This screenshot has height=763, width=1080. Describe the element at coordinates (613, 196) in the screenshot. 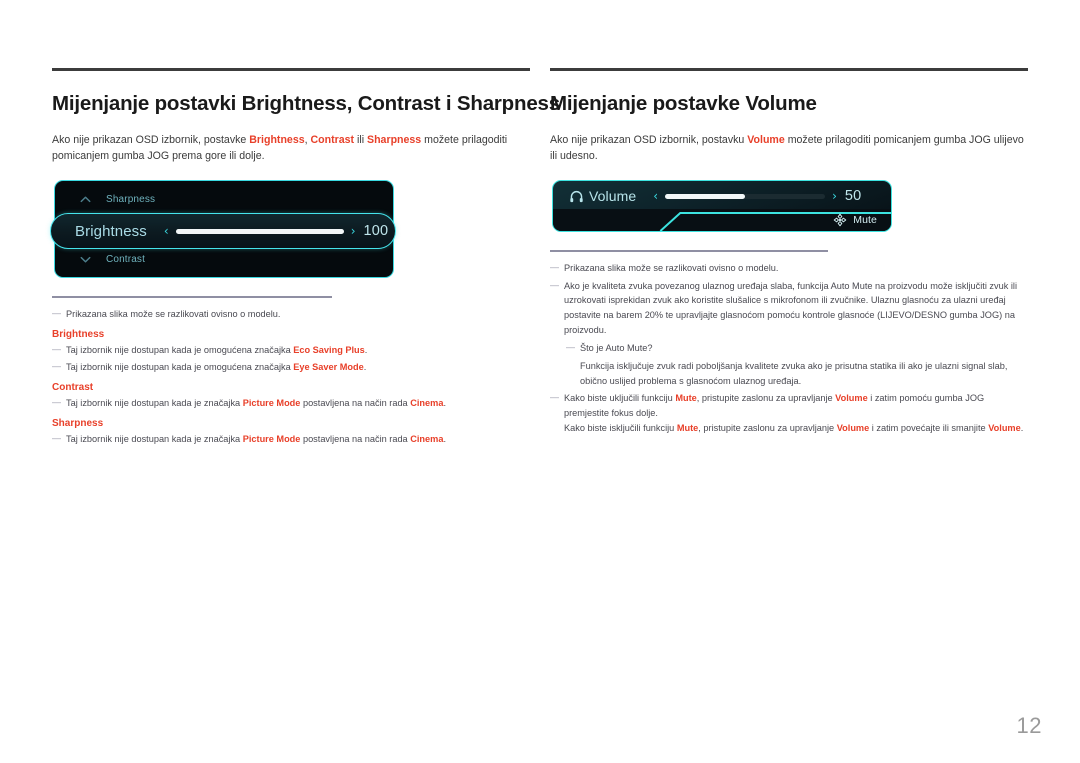

I see `osd-volume-label: Volume` at that location.